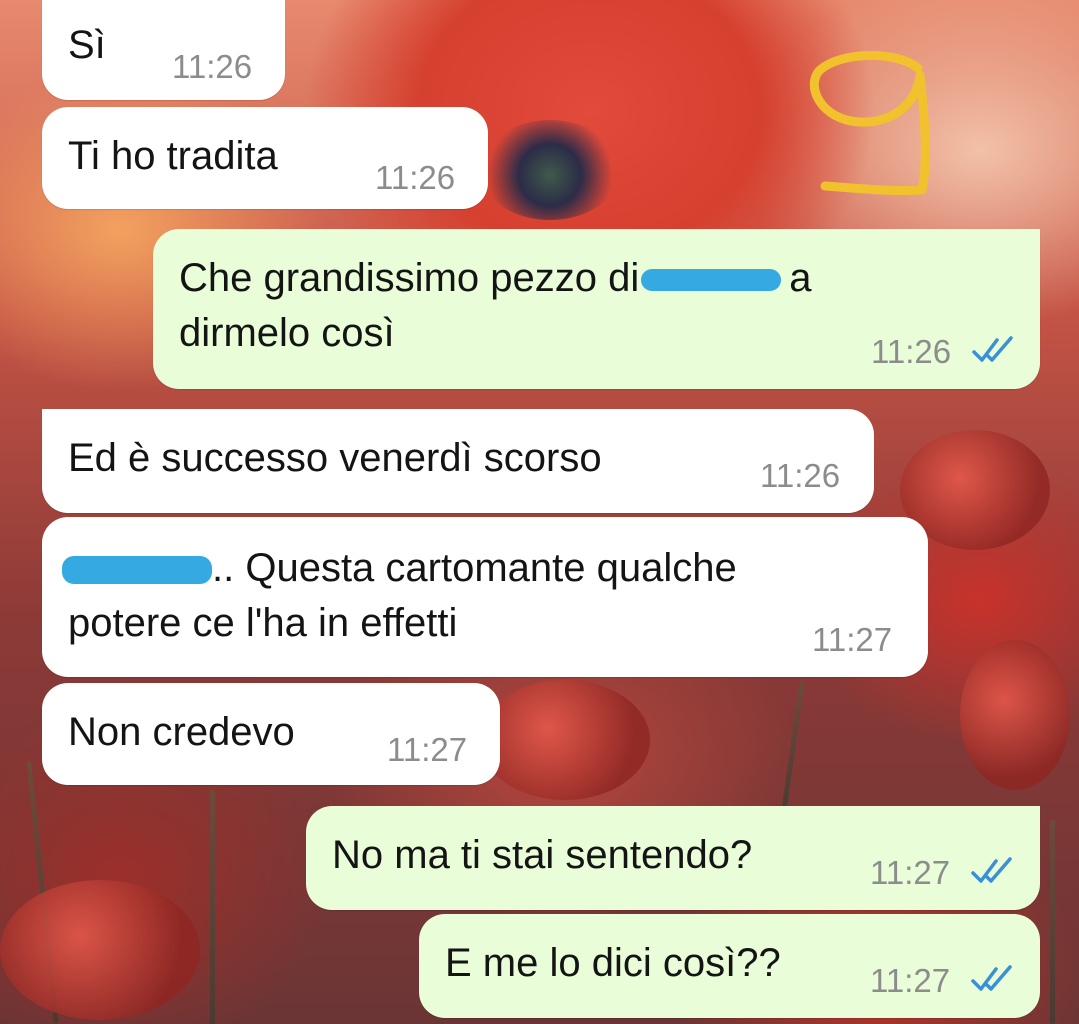 The width and height of the screenshot is (1079, 1024). Describe the element at coordinates (287, 333) in the screenshot. I see `message-line: dirmelo così` at that location.